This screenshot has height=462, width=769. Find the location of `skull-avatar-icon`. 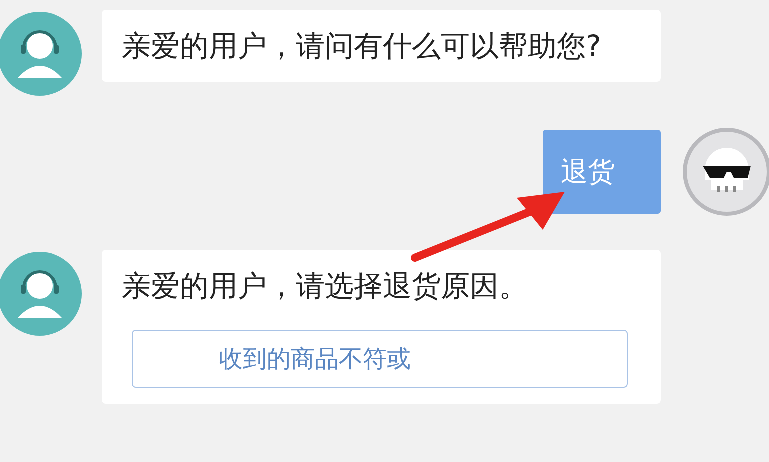

skull-avatar-icon is located at coordinates (726, 172).